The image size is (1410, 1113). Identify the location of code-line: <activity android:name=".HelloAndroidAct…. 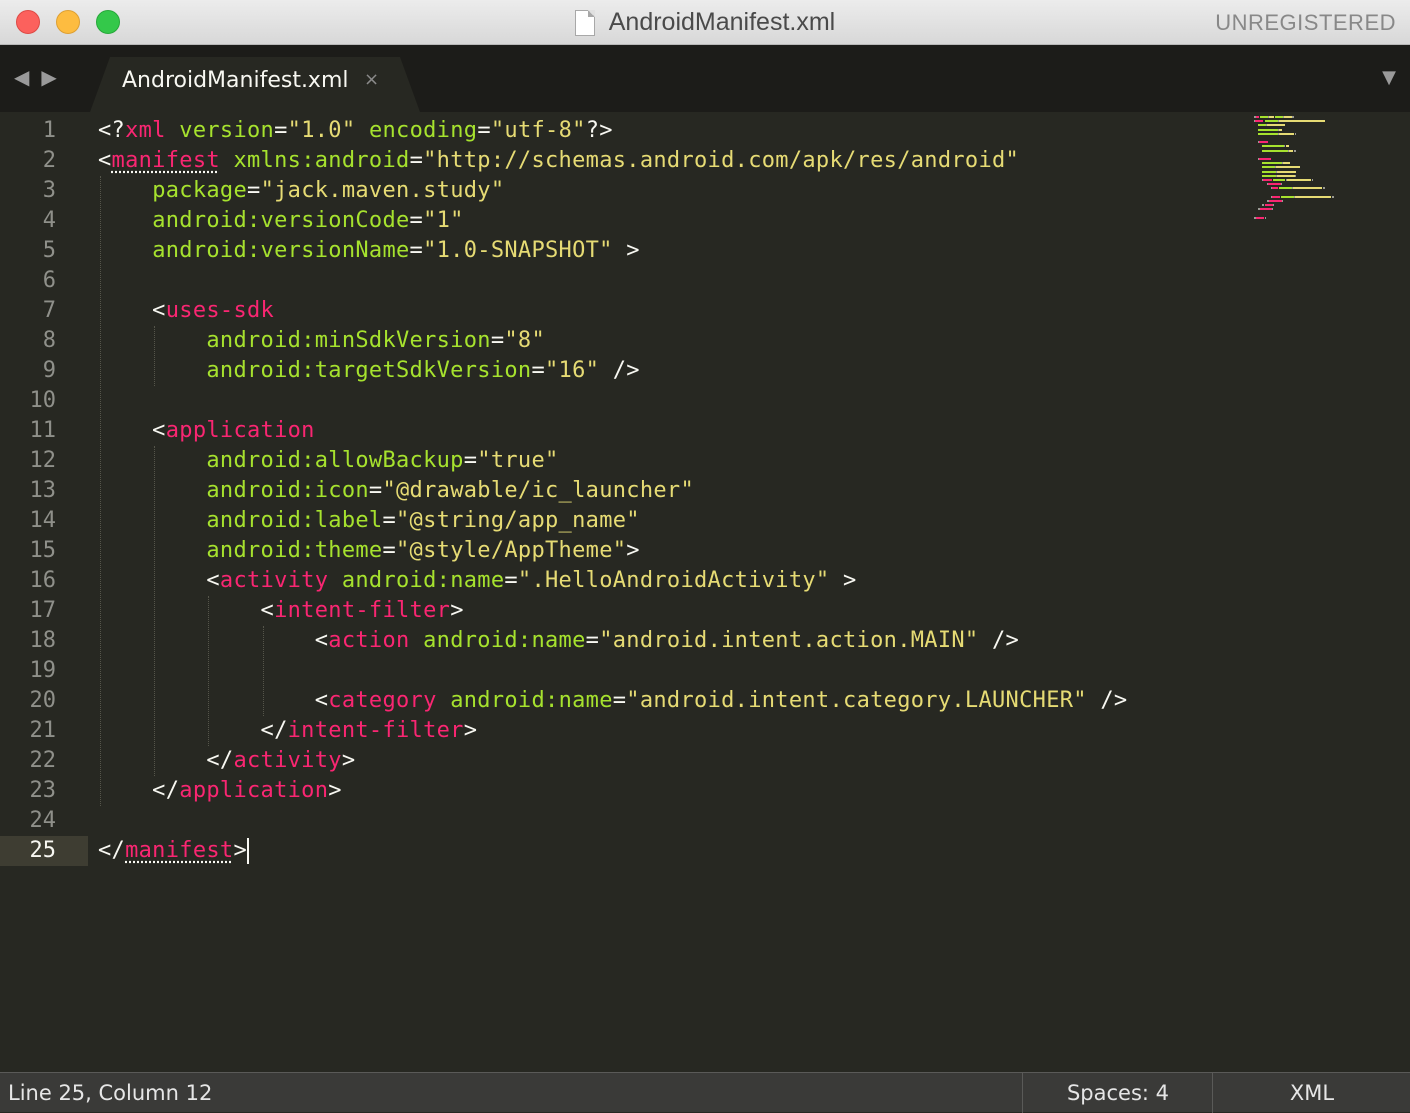
(477, 581).